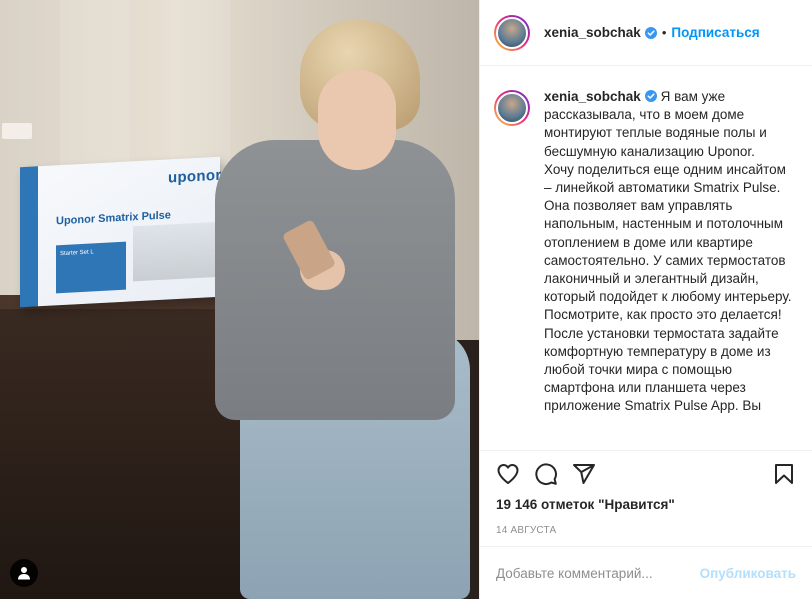 The width and height of the screenshot is (812, 599). Describe the element at coordinates (715, 32) in the screenshot. I see `follow-button: Подписаться` at that location.